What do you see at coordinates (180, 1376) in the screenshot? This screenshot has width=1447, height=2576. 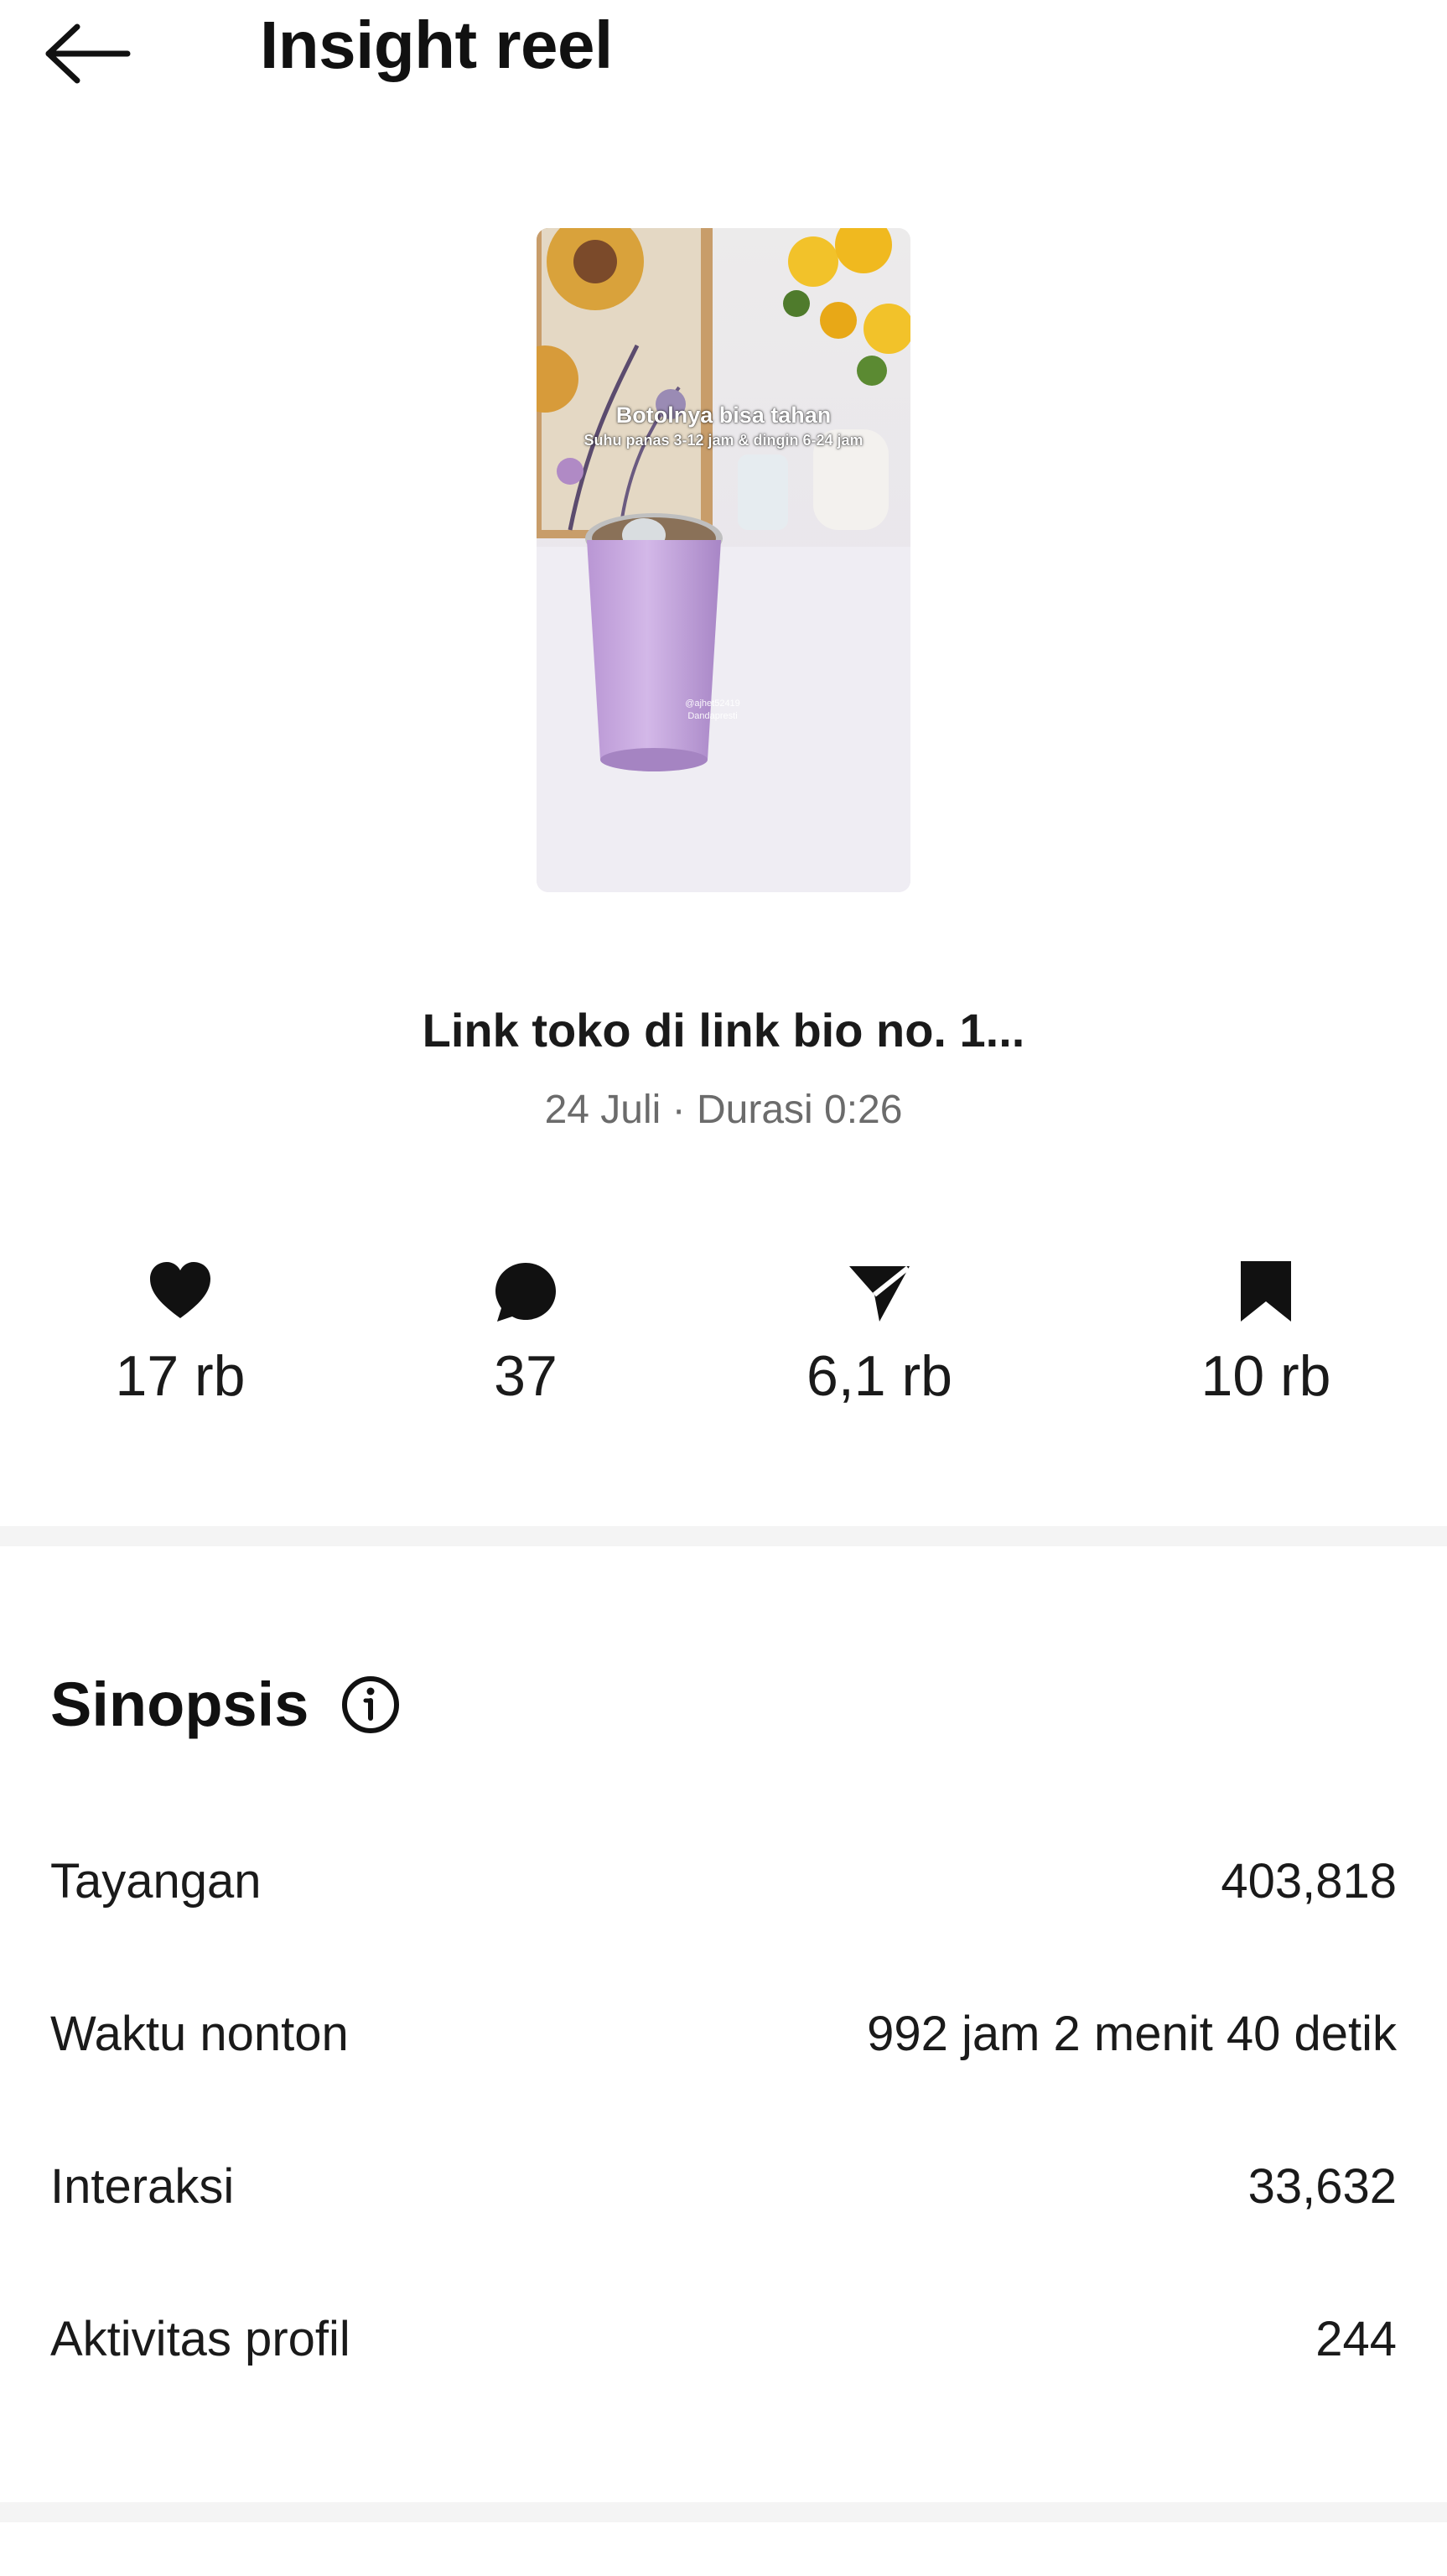 I see `stat-likes-value: 17 rb` at bounding box center [180, 1376].